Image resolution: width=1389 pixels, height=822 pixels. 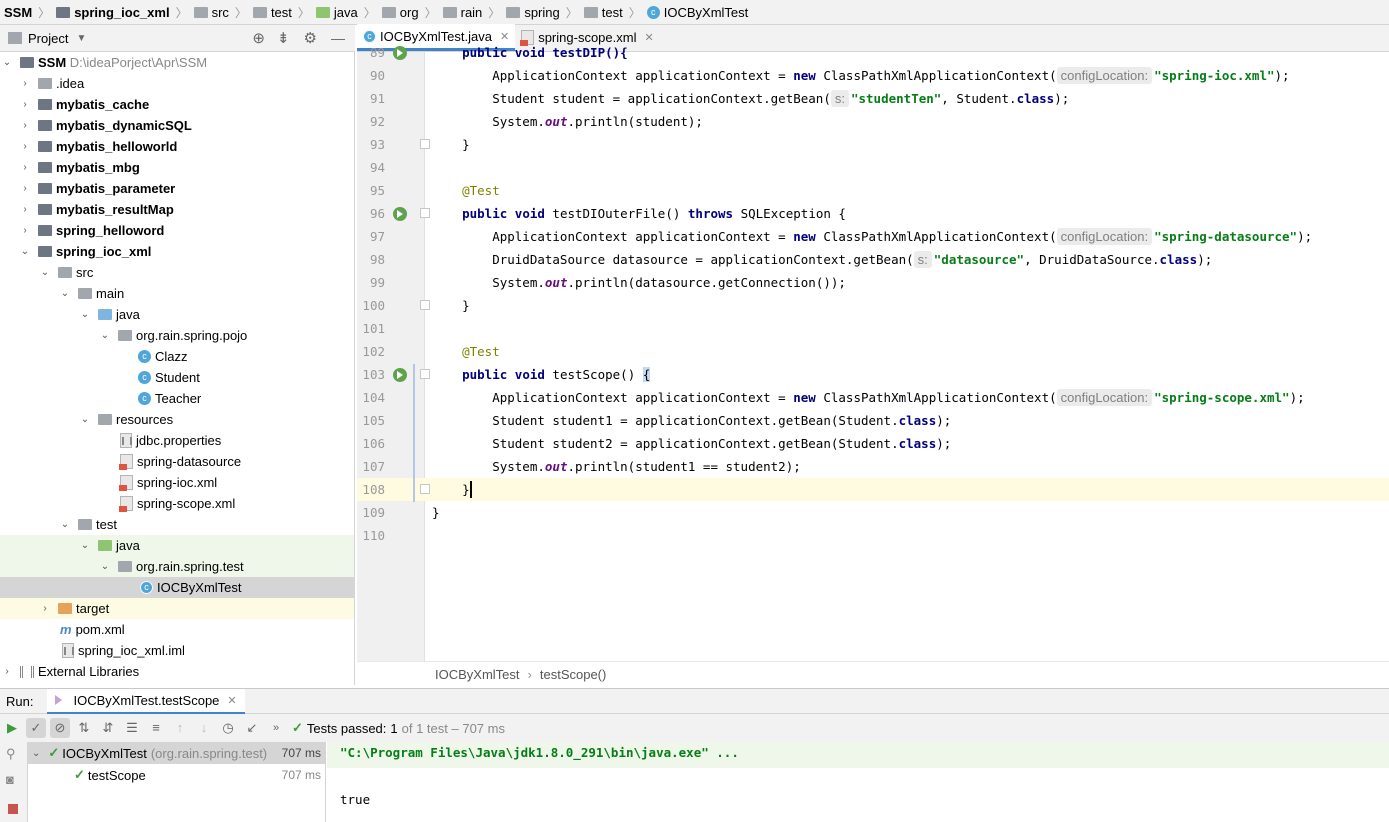 I want to click on camera-icon: ◙, so click(x=10, y=779).